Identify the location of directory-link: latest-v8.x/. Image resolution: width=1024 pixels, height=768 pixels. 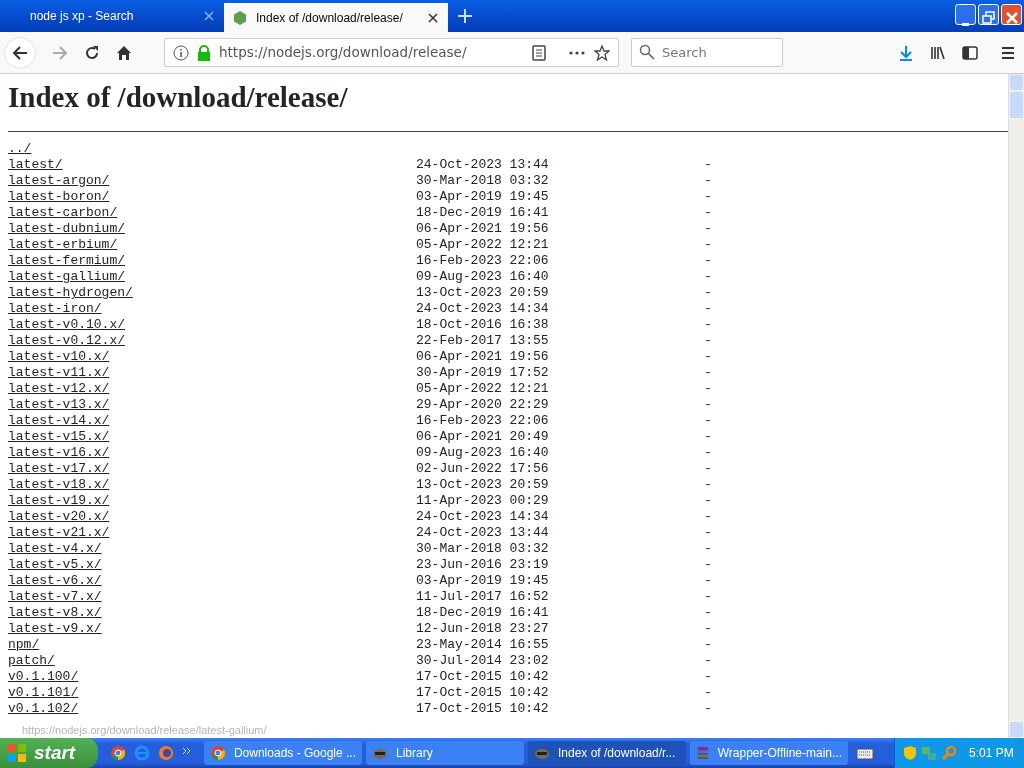
(55, 612).